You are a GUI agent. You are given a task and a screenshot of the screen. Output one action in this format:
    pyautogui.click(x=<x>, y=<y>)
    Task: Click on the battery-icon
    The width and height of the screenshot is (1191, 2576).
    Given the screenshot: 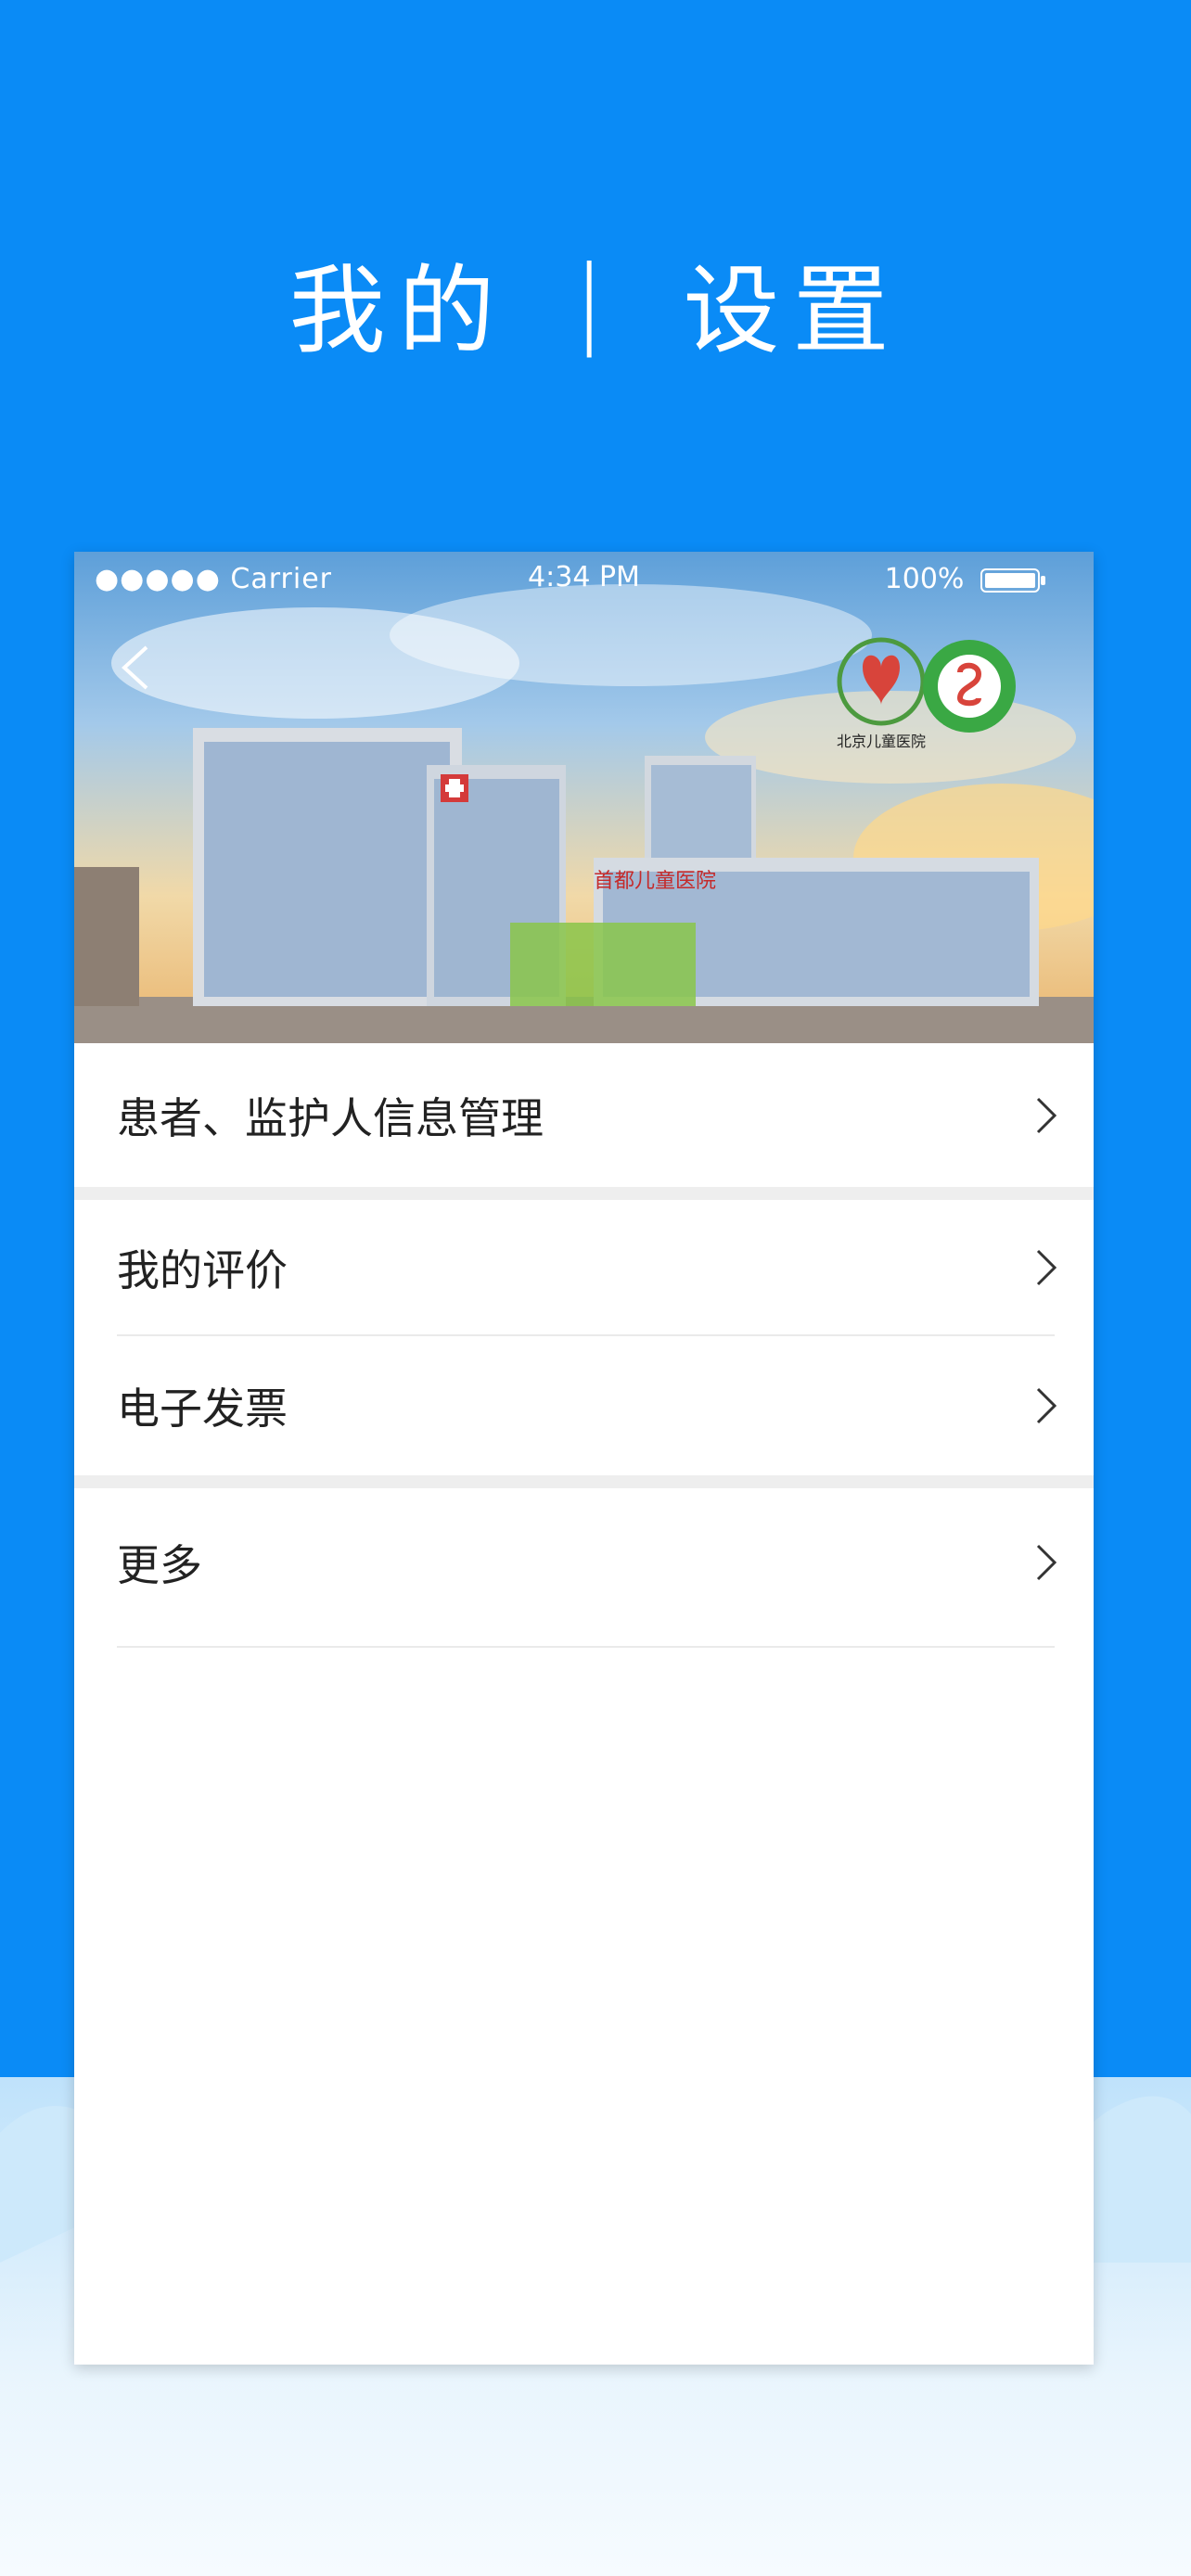 What is the action you would take?
    pyautogui.click(x=1012, y=580)
    